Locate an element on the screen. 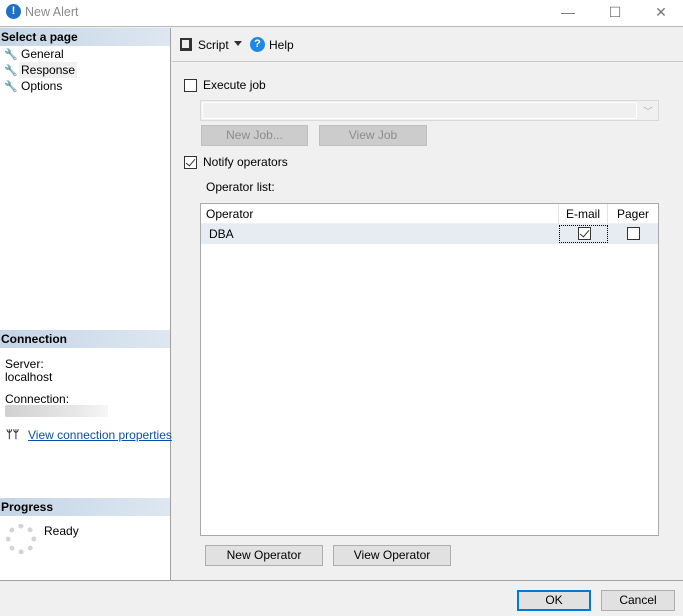 Image resolution: width=683 pixels, height=616 pixels. connection-value-redacted is located at coordinates (56, 411).